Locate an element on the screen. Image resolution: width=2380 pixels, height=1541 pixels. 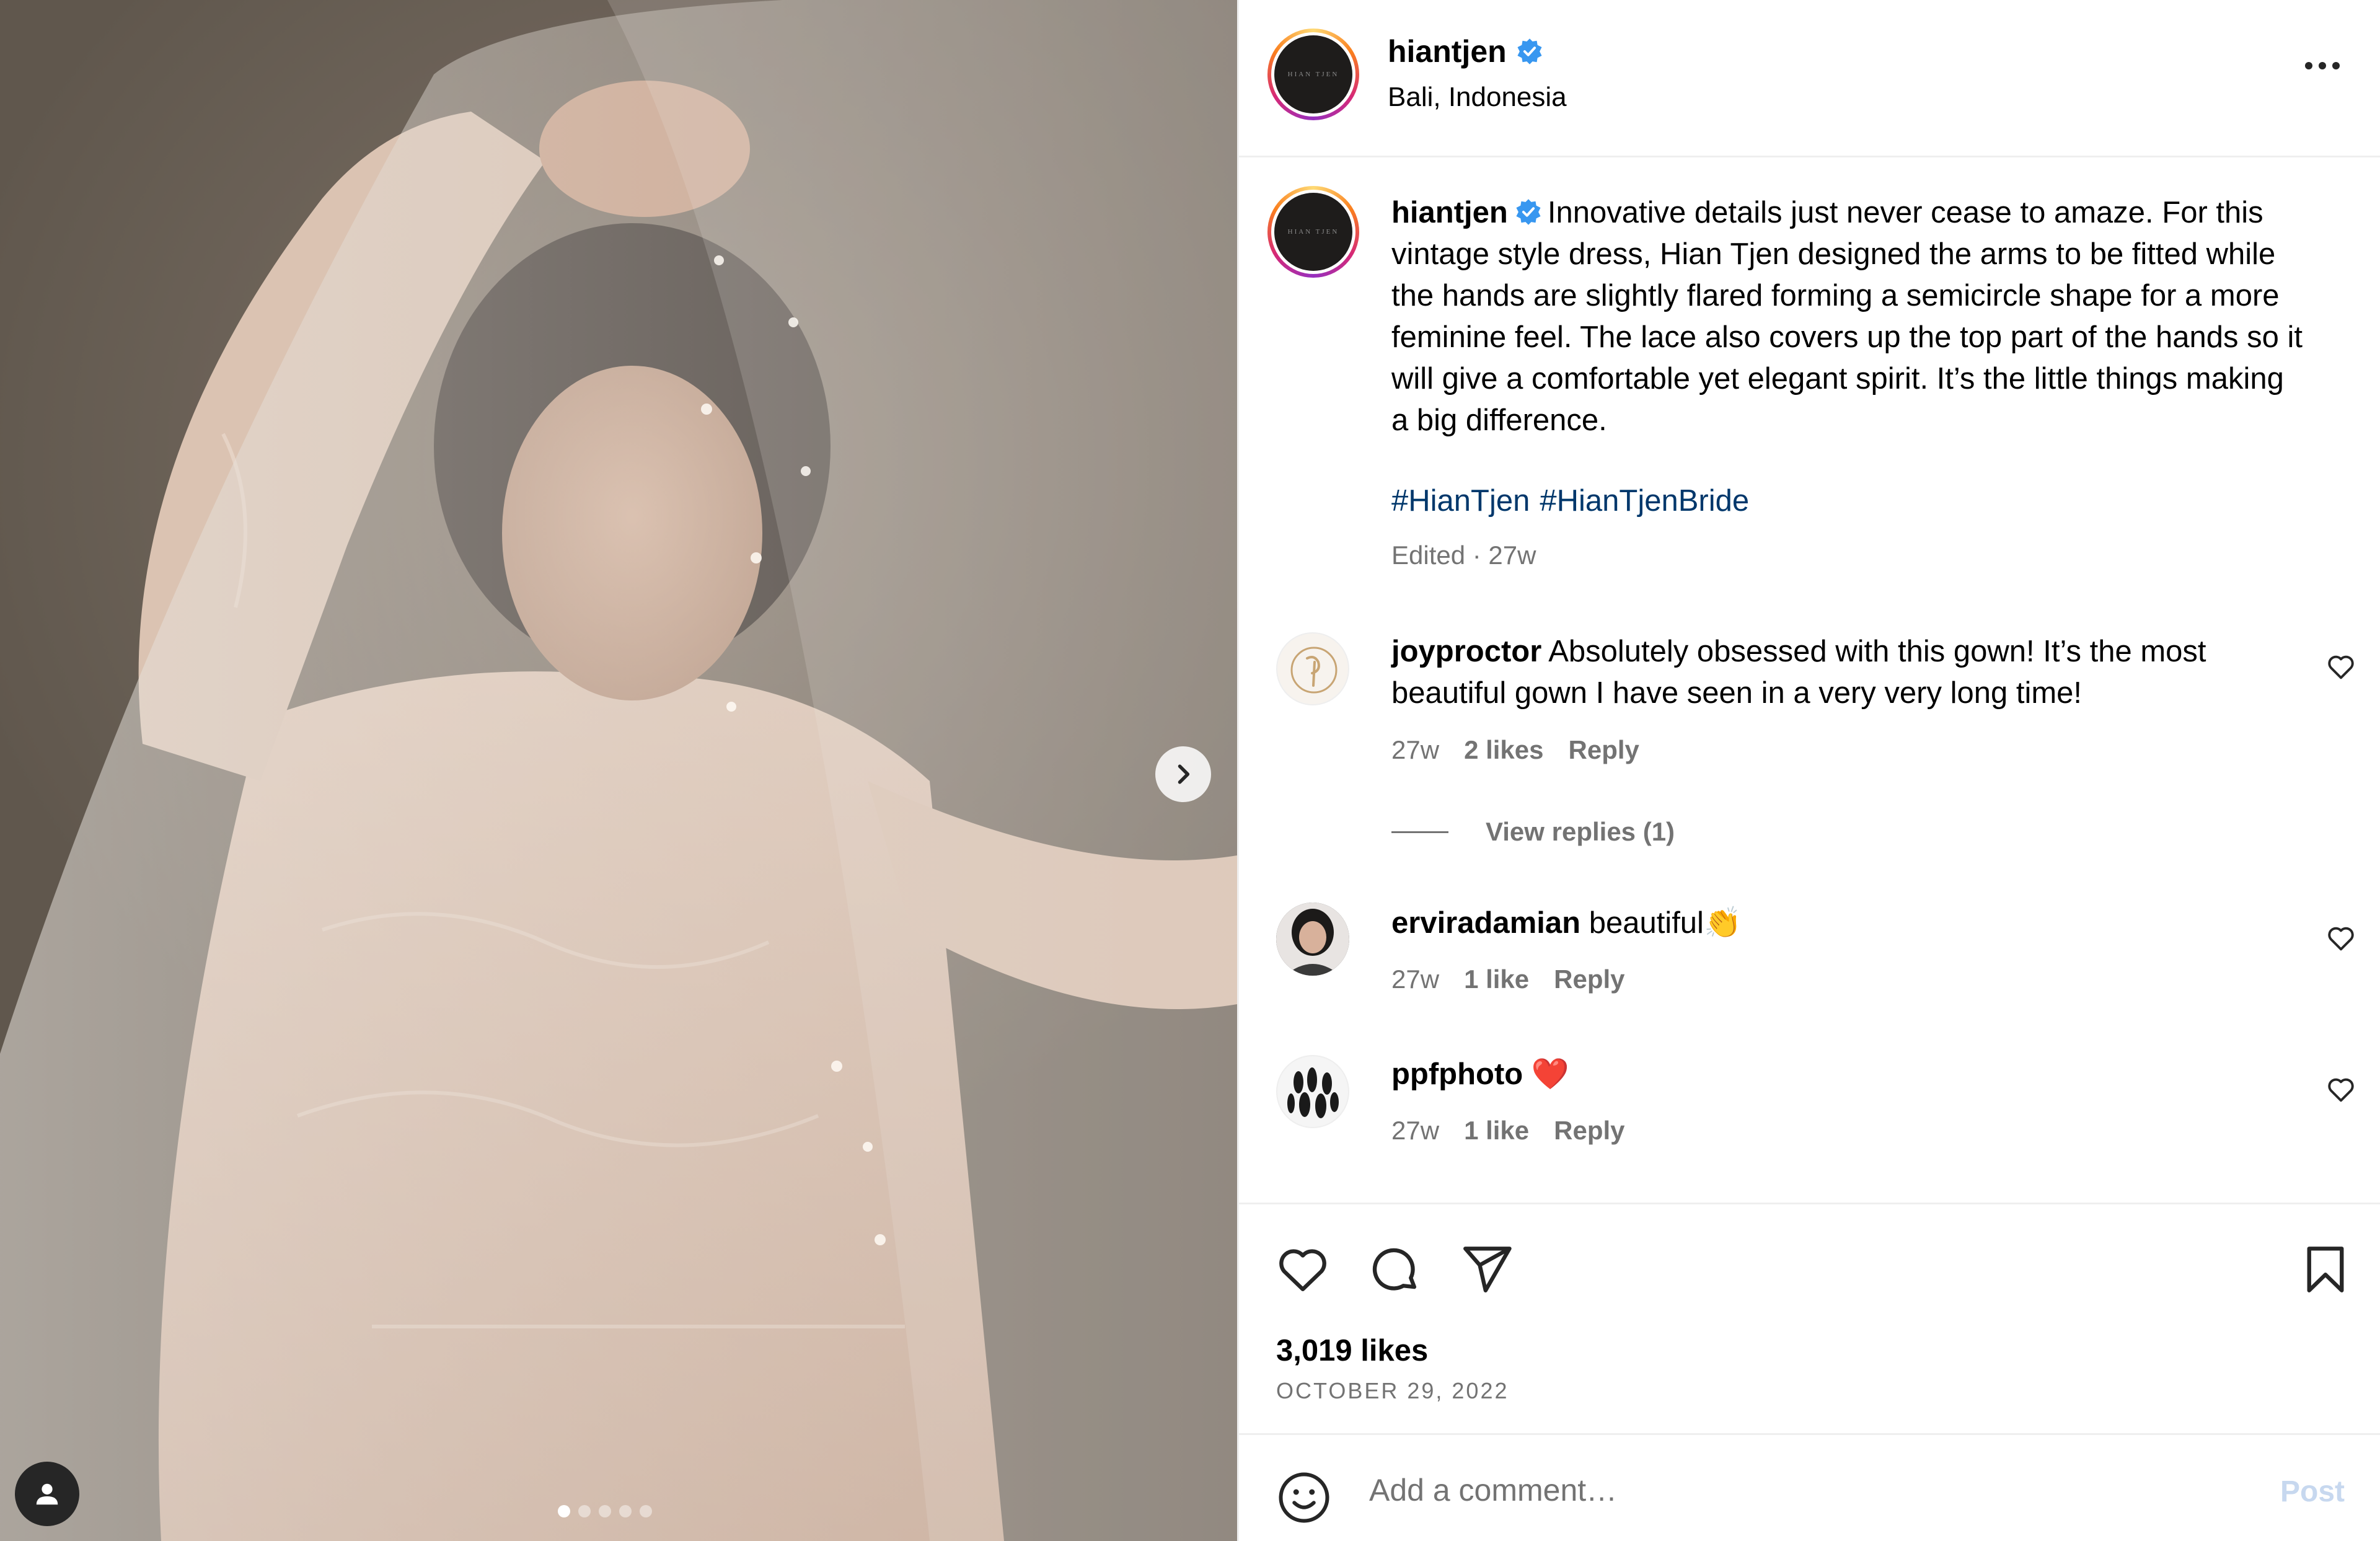
next-slide-button is located at coordinates (1183, 774).